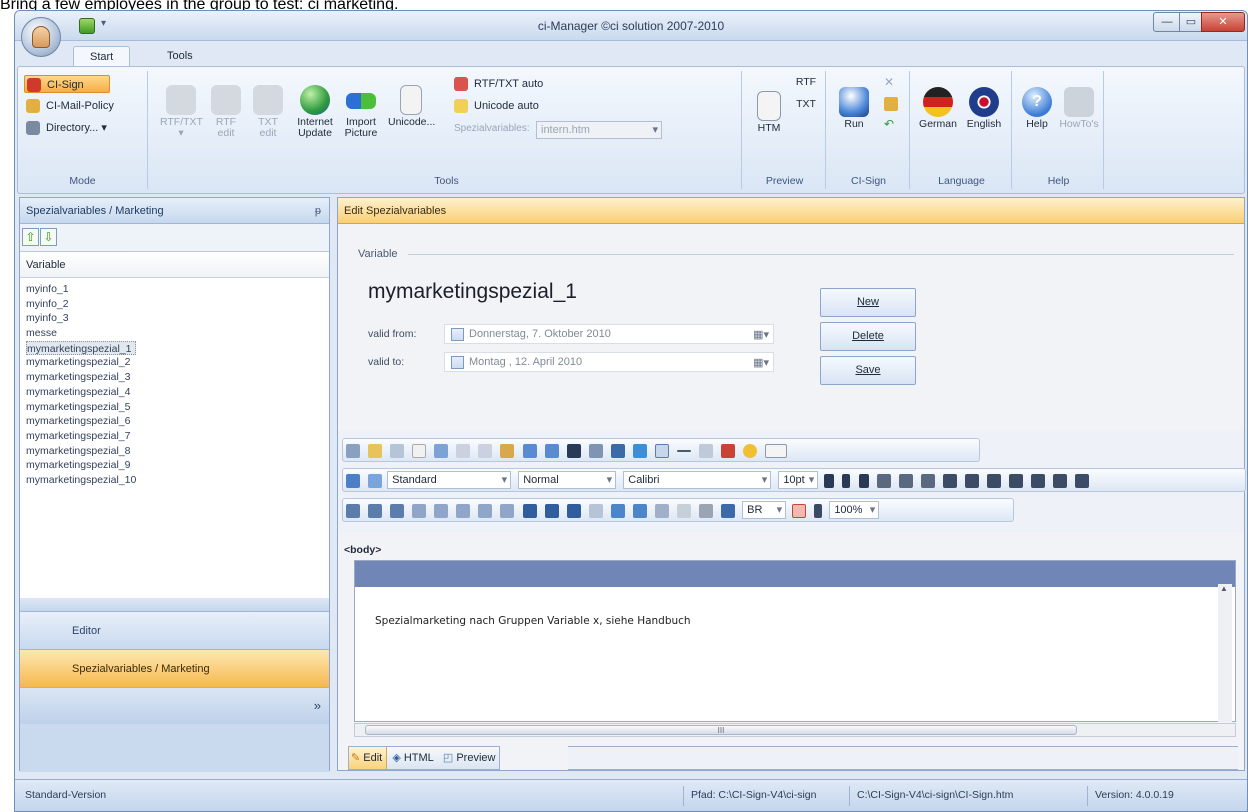 This screenshot has width=1248, height=812. Describe the element at coordinates (177, 451) in the screenshot. I see `variable-list-item: mymarketingspezial_8` at that location.